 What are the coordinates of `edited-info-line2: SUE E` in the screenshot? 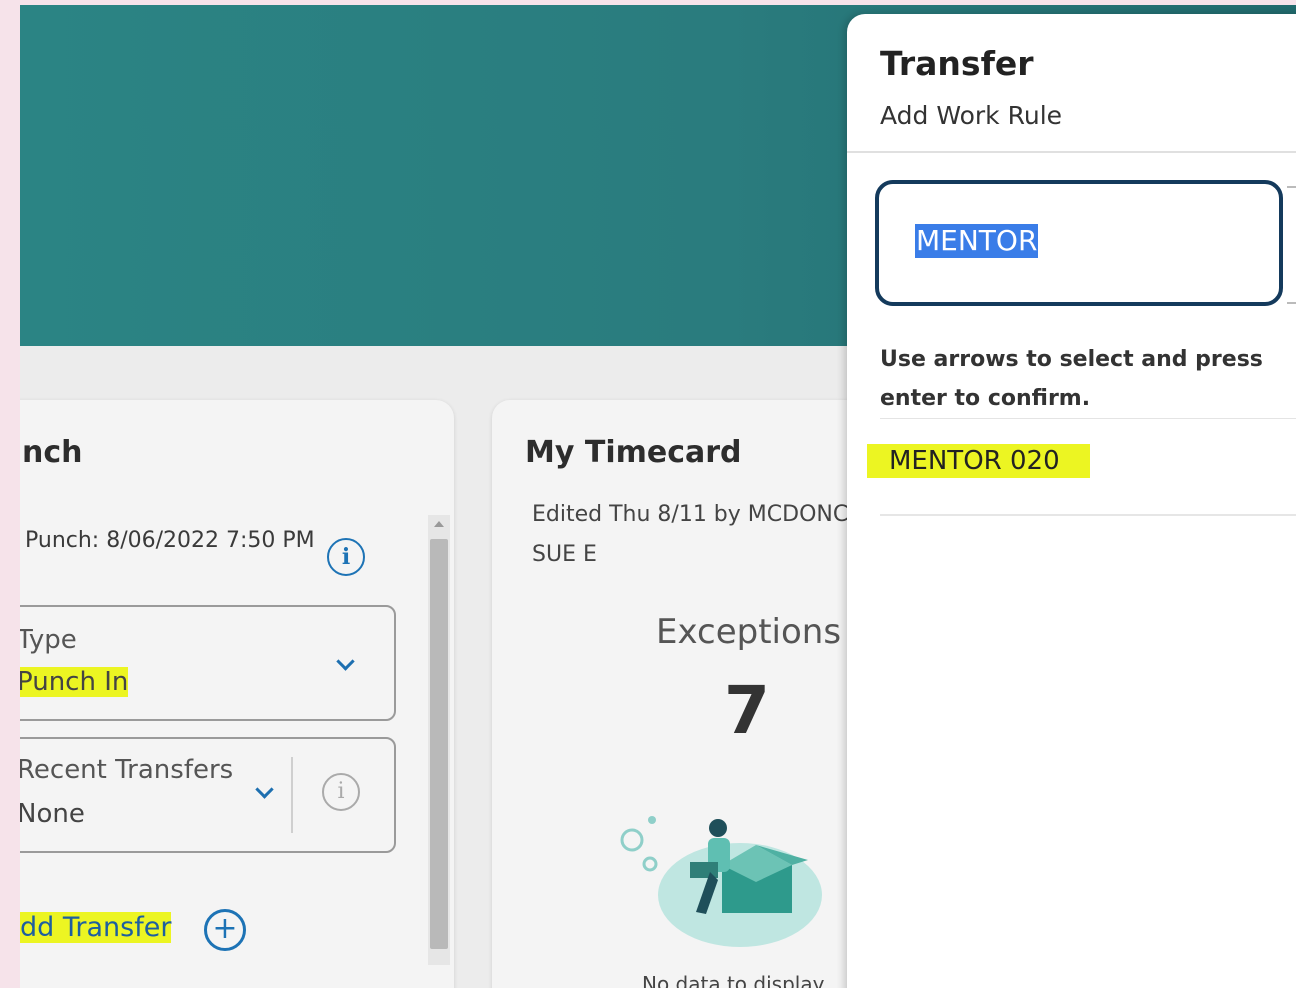 It's located at (564, 554).